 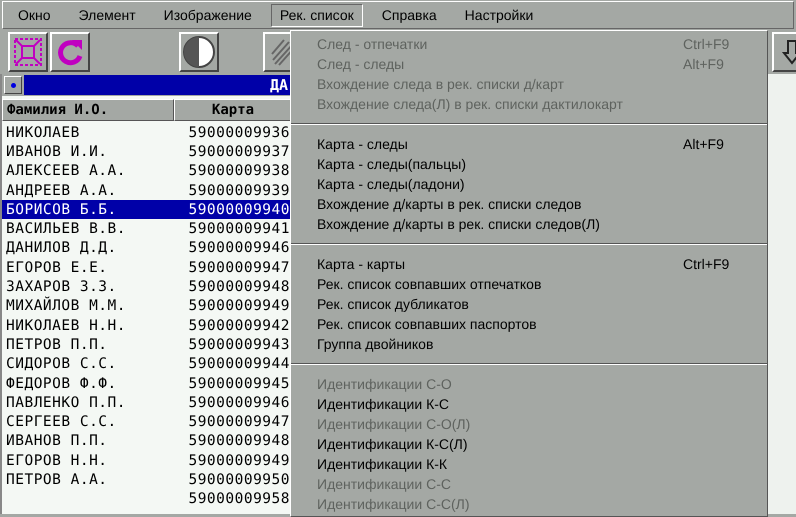 What do you see at coordinates (233, 110) in the screenshot?
I see `column-header: Карта` at bounding box center [233, 110].